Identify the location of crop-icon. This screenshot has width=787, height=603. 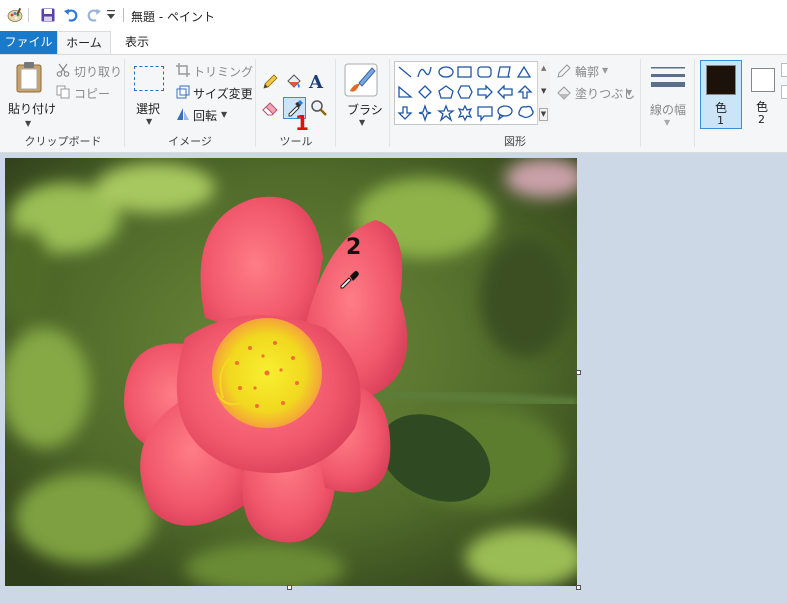
(183, 71).